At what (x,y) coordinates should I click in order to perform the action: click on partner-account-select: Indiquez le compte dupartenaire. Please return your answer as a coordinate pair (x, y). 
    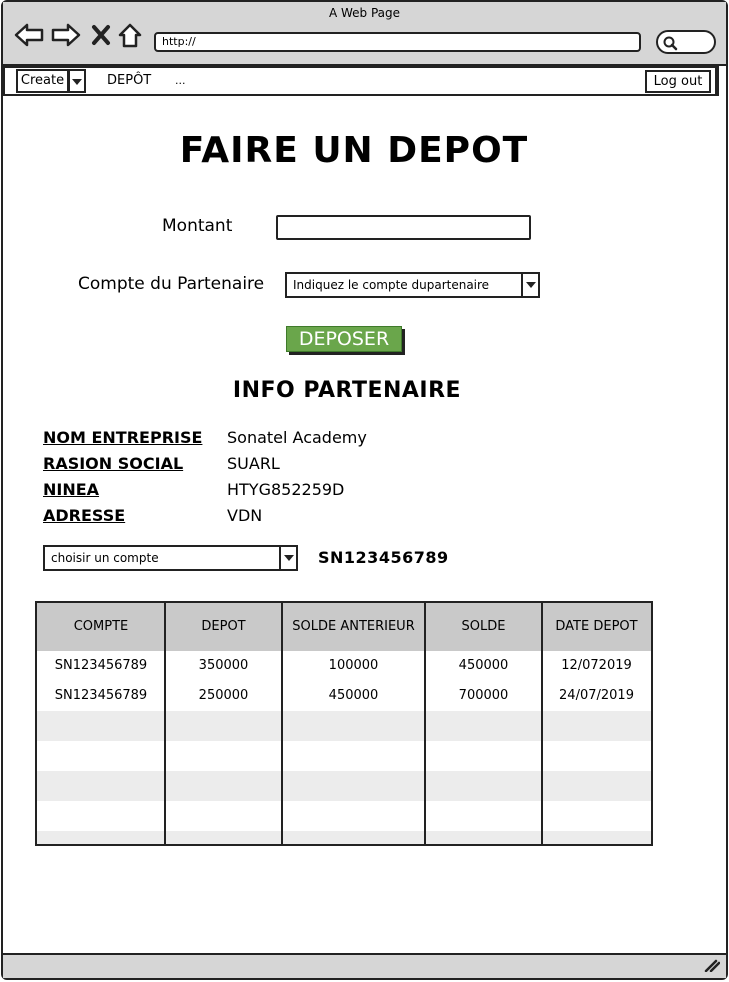
    Looking at the image, I should click on (404, 285).